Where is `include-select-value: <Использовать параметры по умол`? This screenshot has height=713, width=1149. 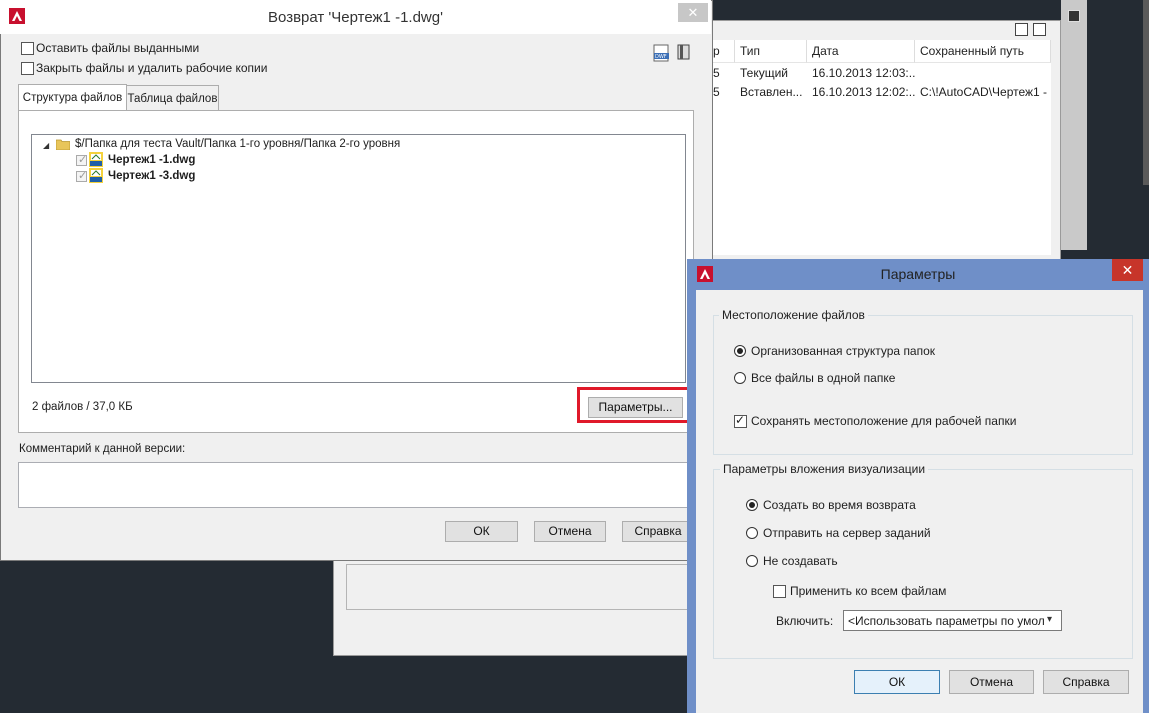
include-select-value: <Использовать параметры по умол is located at coordinates (946, 621).